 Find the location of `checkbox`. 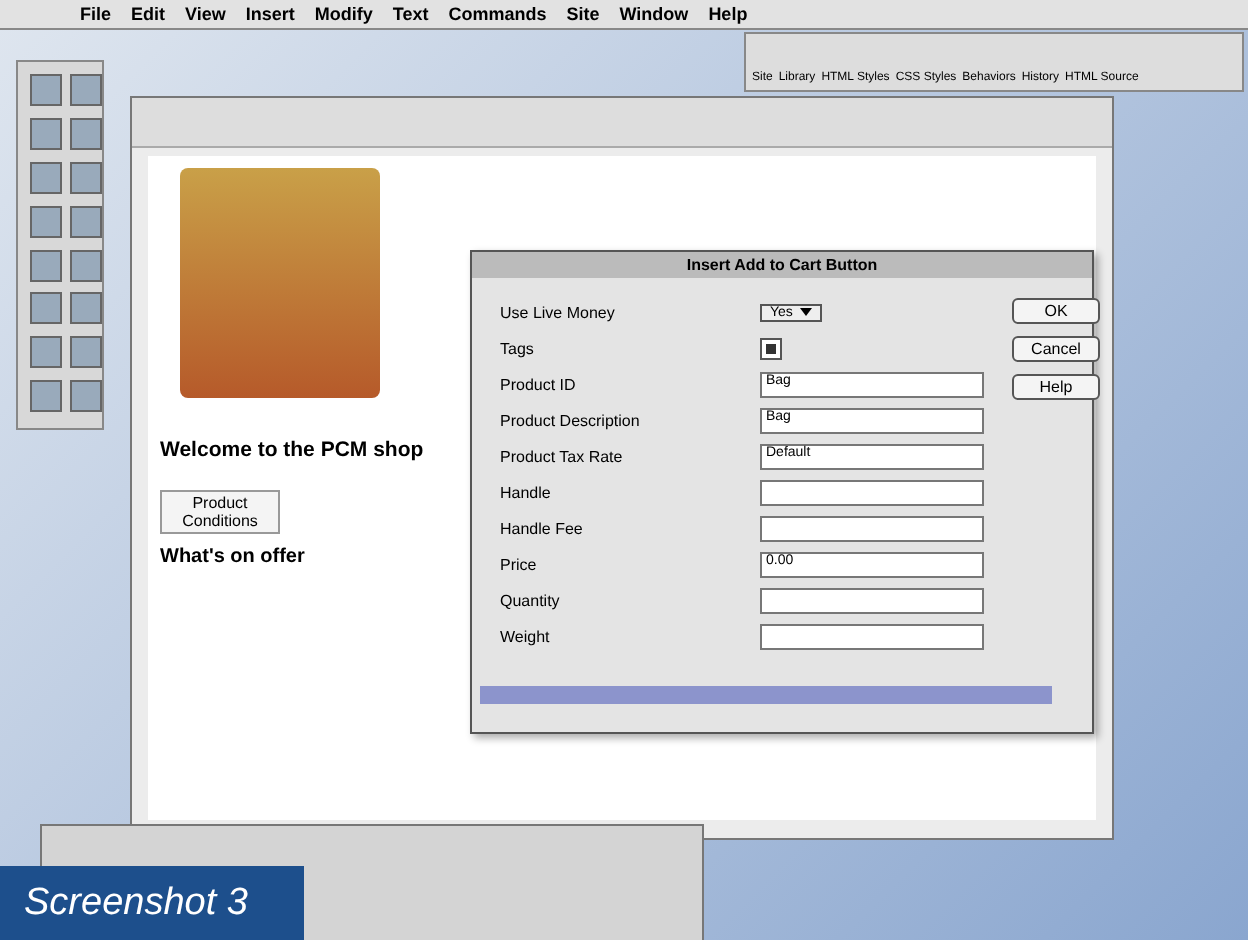

checkbox is located at coordinates (771, 348).